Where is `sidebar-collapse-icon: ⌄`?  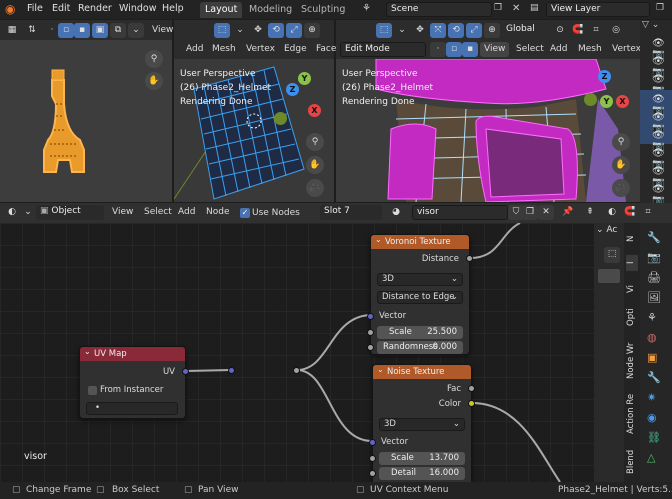 sidebar-collapse-icon: ⌄ is located at coordinates (601, 230).